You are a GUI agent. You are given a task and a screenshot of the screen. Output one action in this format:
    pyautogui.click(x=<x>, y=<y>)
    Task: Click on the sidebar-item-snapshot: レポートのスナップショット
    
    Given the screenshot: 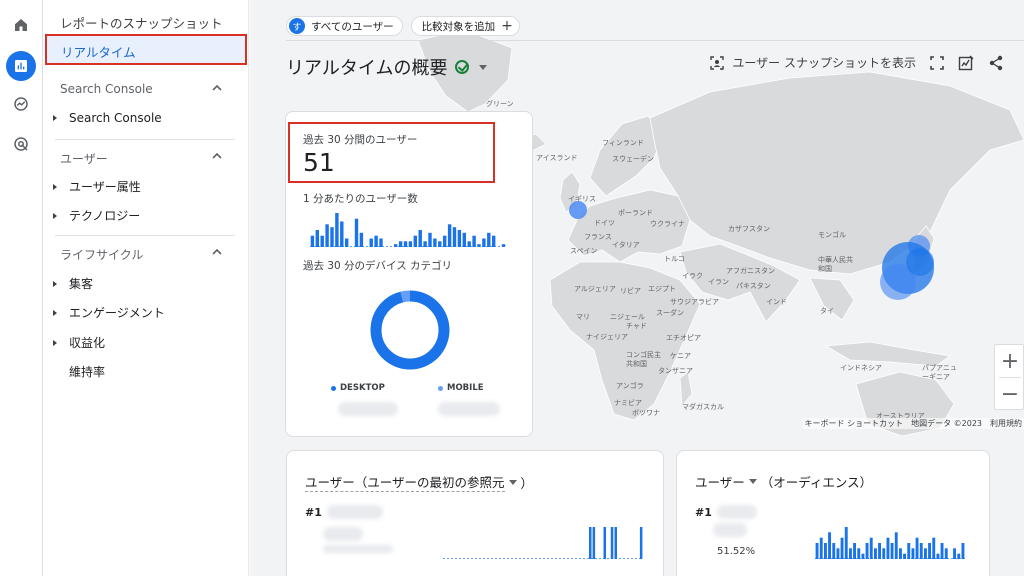 What is the action you would take?
    pyautogui.click(x=141, y=22)
    